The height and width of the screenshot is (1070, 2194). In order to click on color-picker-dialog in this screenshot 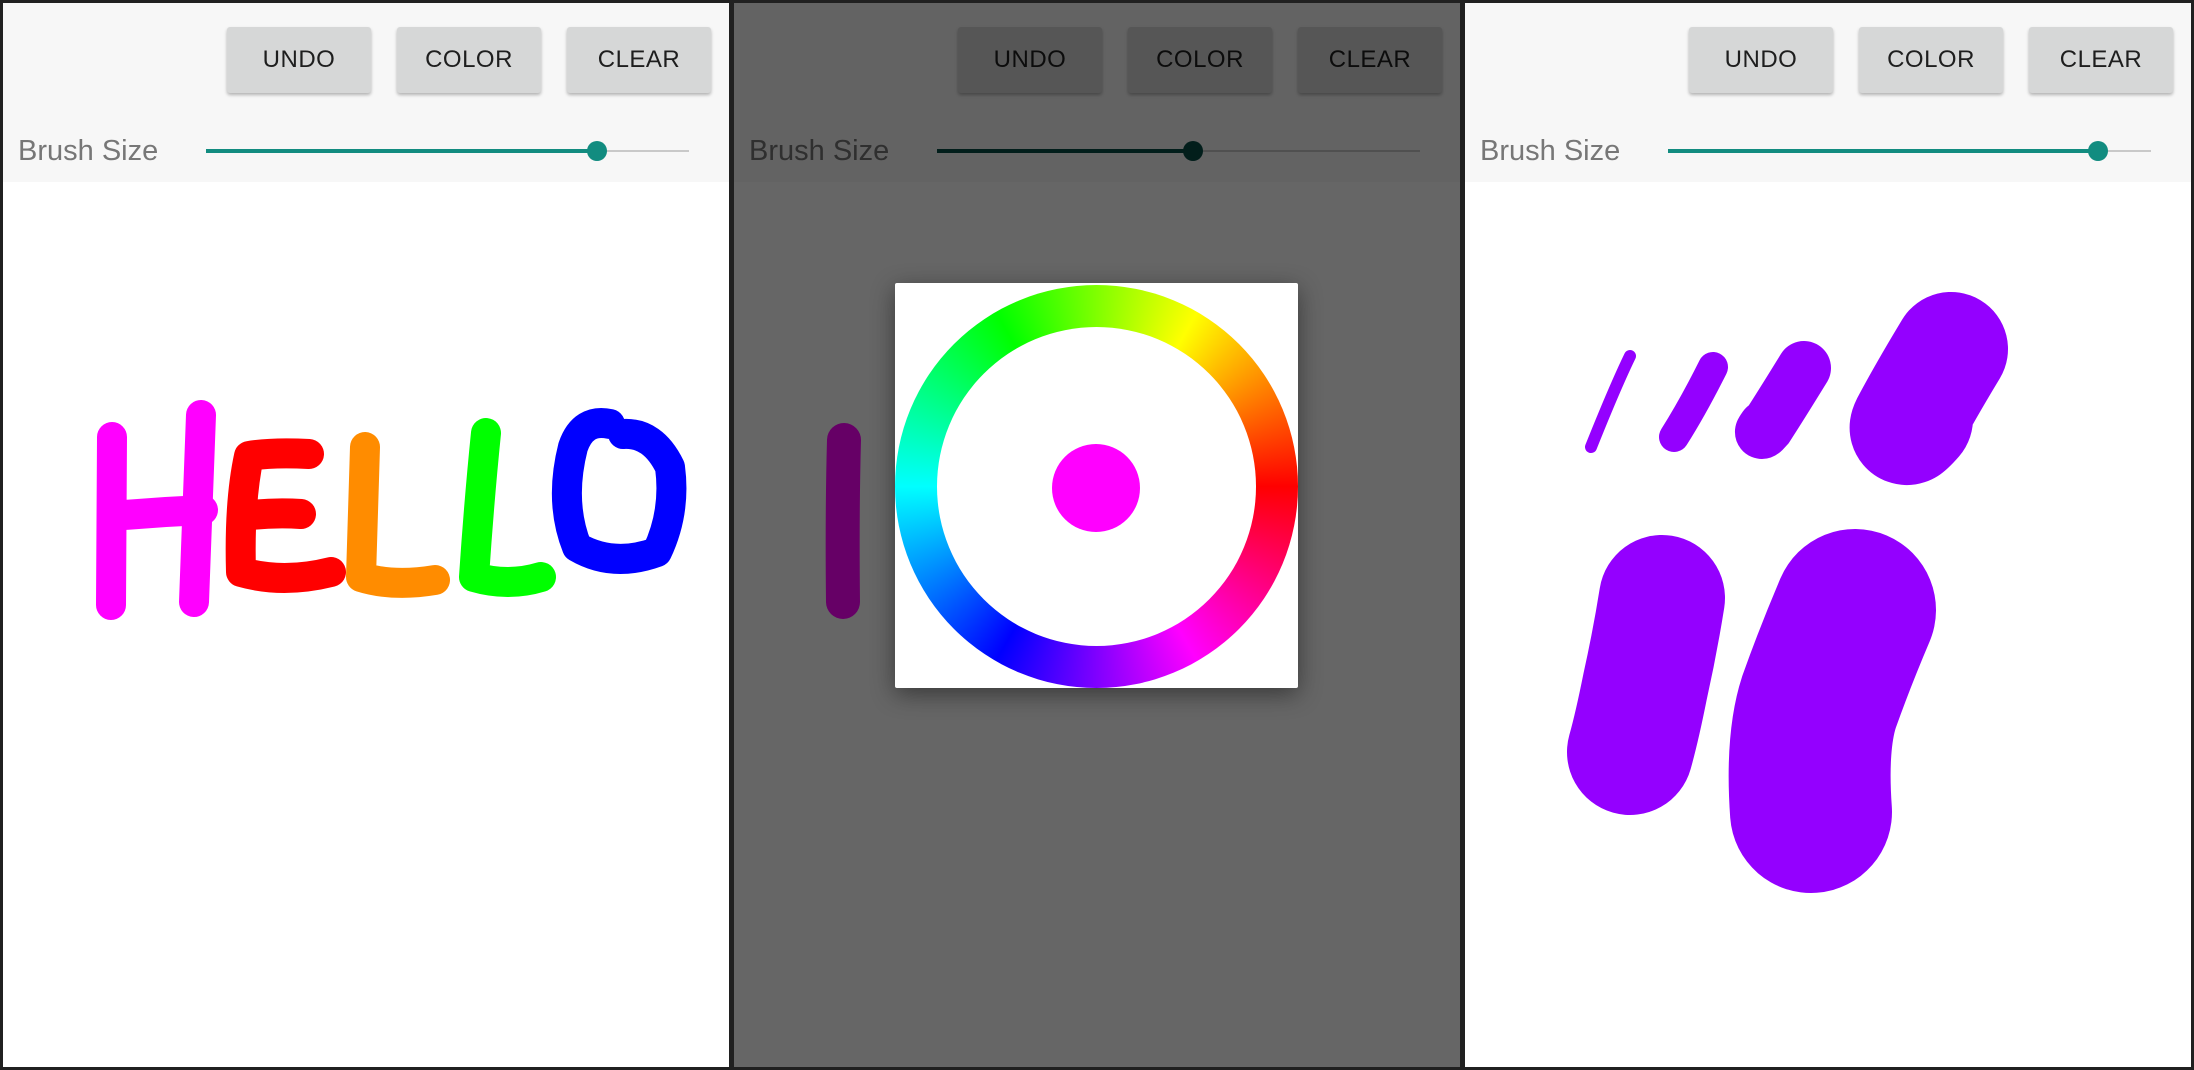, I will do `click(1096, 485)`.